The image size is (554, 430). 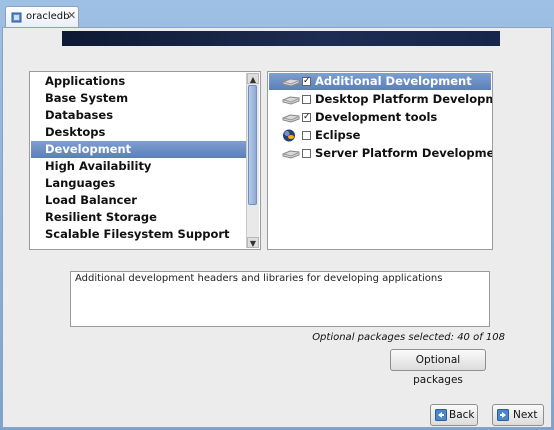 What do you see at coordinates (408, 337) in the screenshot?
I see `optional-packages-count: Optional packages selected: 40 of 108` at bounding box center [408, 337].